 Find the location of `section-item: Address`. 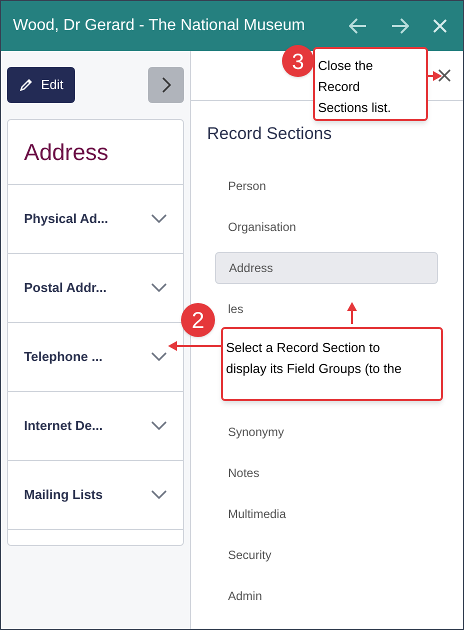

section-item: Address is located at coordinates (326, 268).